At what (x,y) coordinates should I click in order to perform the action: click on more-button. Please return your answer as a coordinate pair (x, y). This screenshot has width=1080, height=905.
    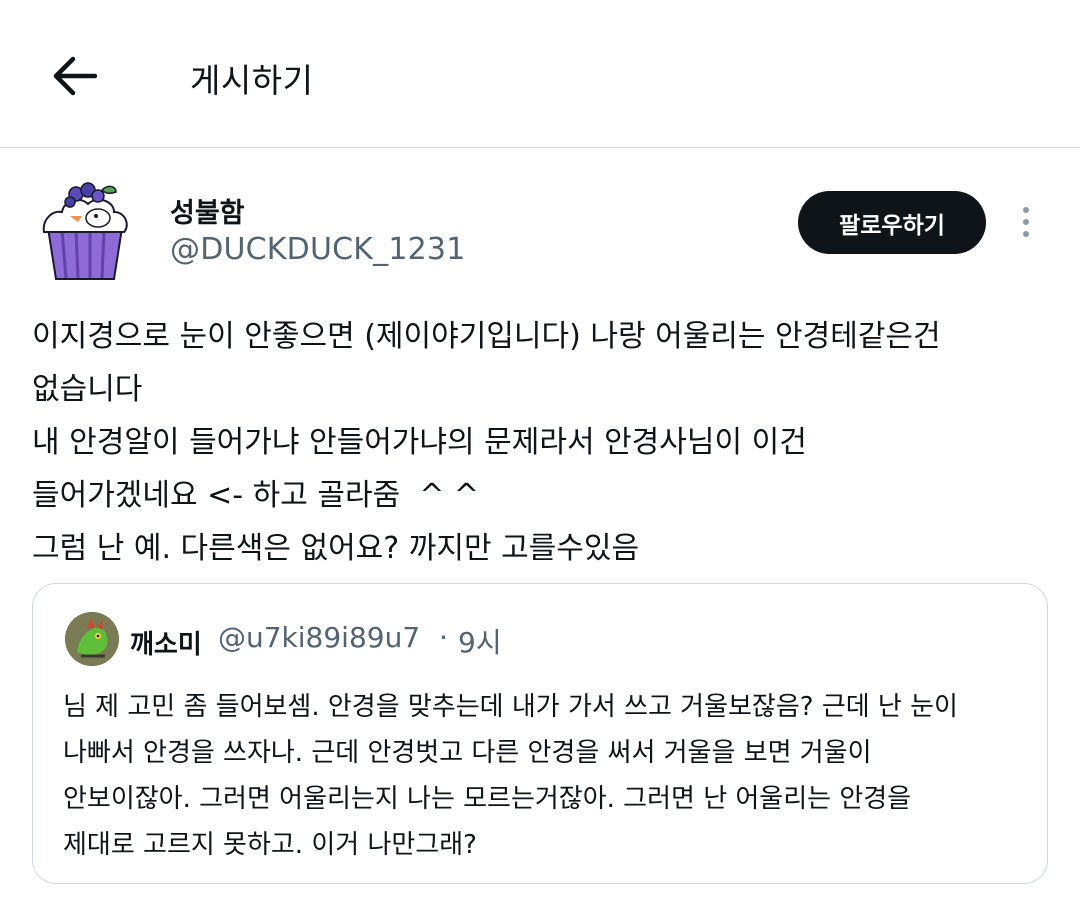
    Looking at the image, I should click on (1026, 222).